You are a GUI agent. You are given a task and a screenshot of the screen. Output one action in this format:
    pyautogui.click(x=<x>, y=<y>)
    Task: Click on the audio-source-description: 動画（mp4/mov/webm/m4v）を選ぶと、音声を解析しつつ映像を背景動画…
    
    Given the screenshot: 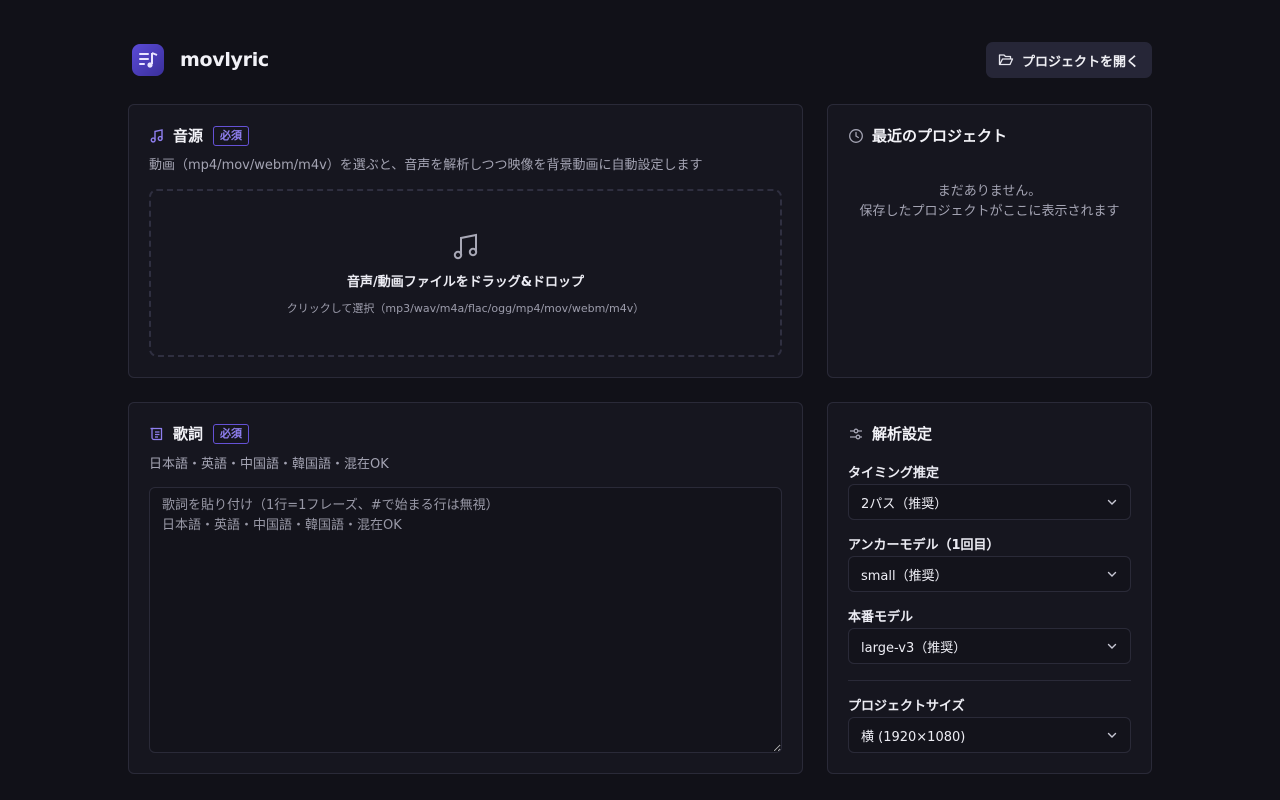 What is the action you would take?
    pyautogui.click(x=426, y=165)
    